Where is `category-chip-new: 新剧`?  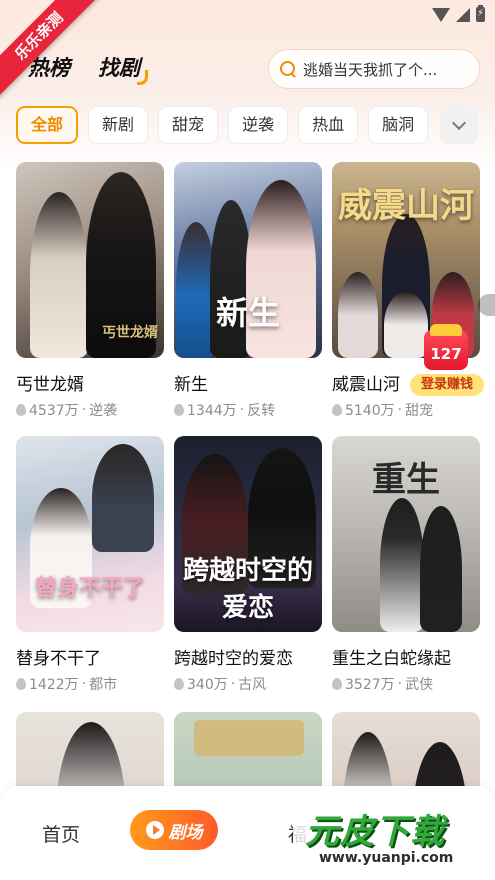
category-chip-new: 新剧 is located at coordinates (118, 125).